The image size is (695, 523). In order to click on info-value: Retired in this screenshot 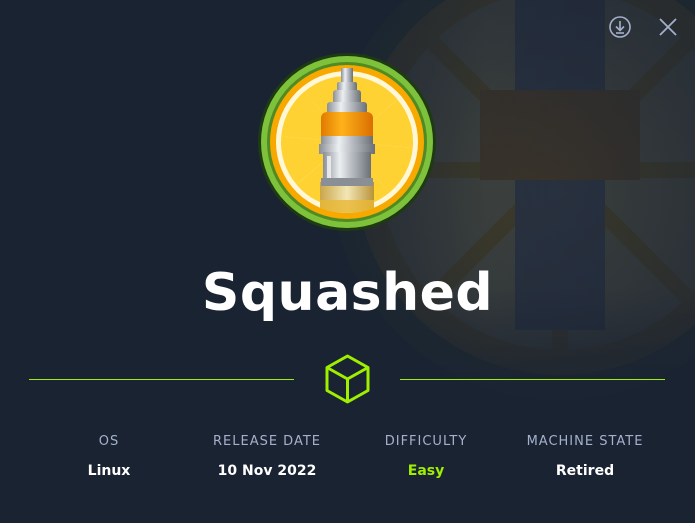, I will do `click(585, 471)`.